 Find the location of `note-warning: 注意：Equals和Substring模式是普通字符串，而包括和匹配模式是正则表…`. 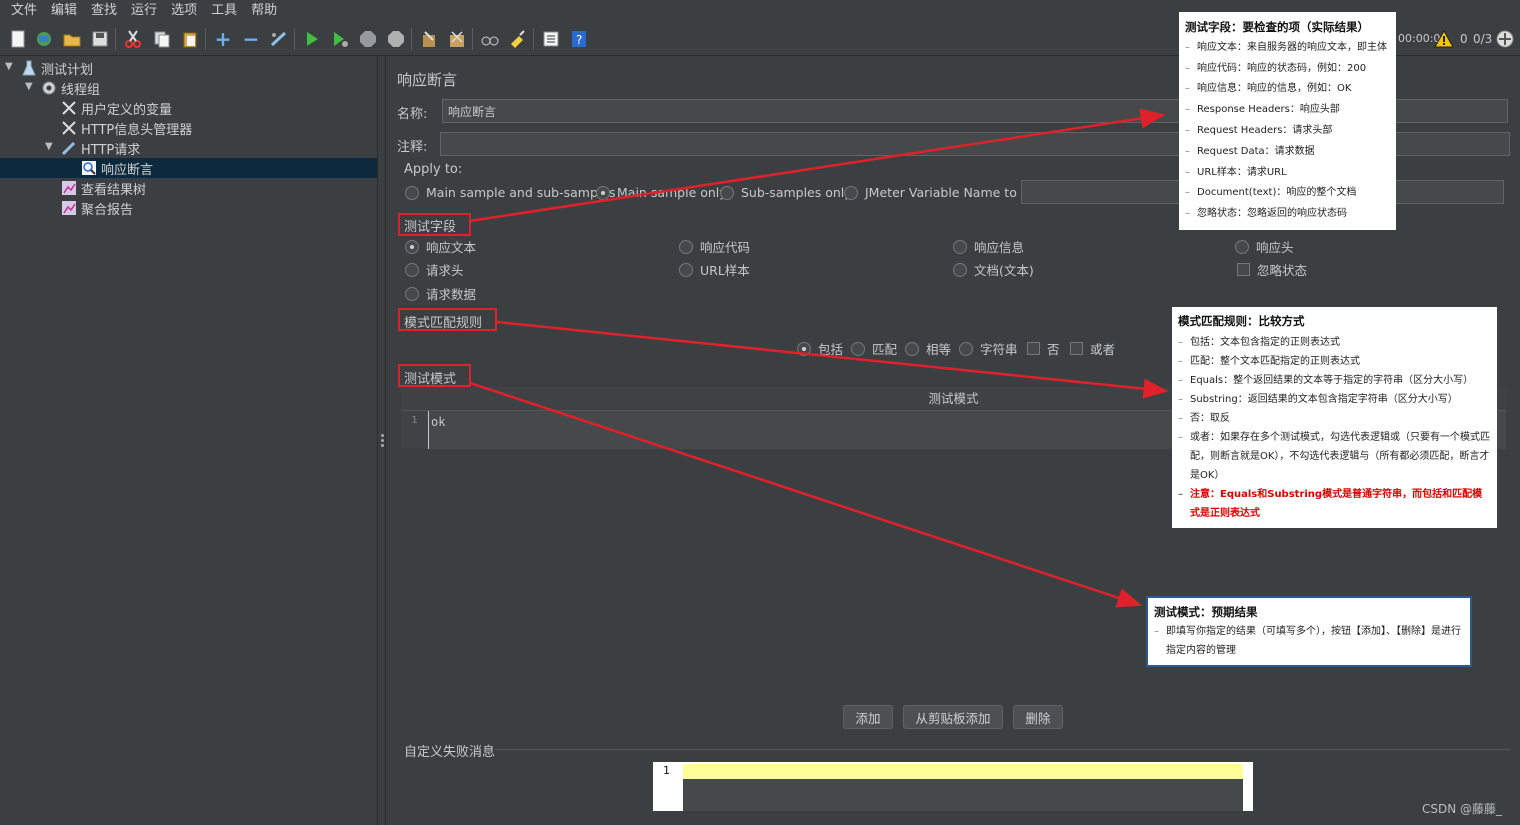

note-warning: 注意：Equals和Substring模式是普通字符串，而包括和匹配模式是正则表… is located at coordinates (1334, 504).